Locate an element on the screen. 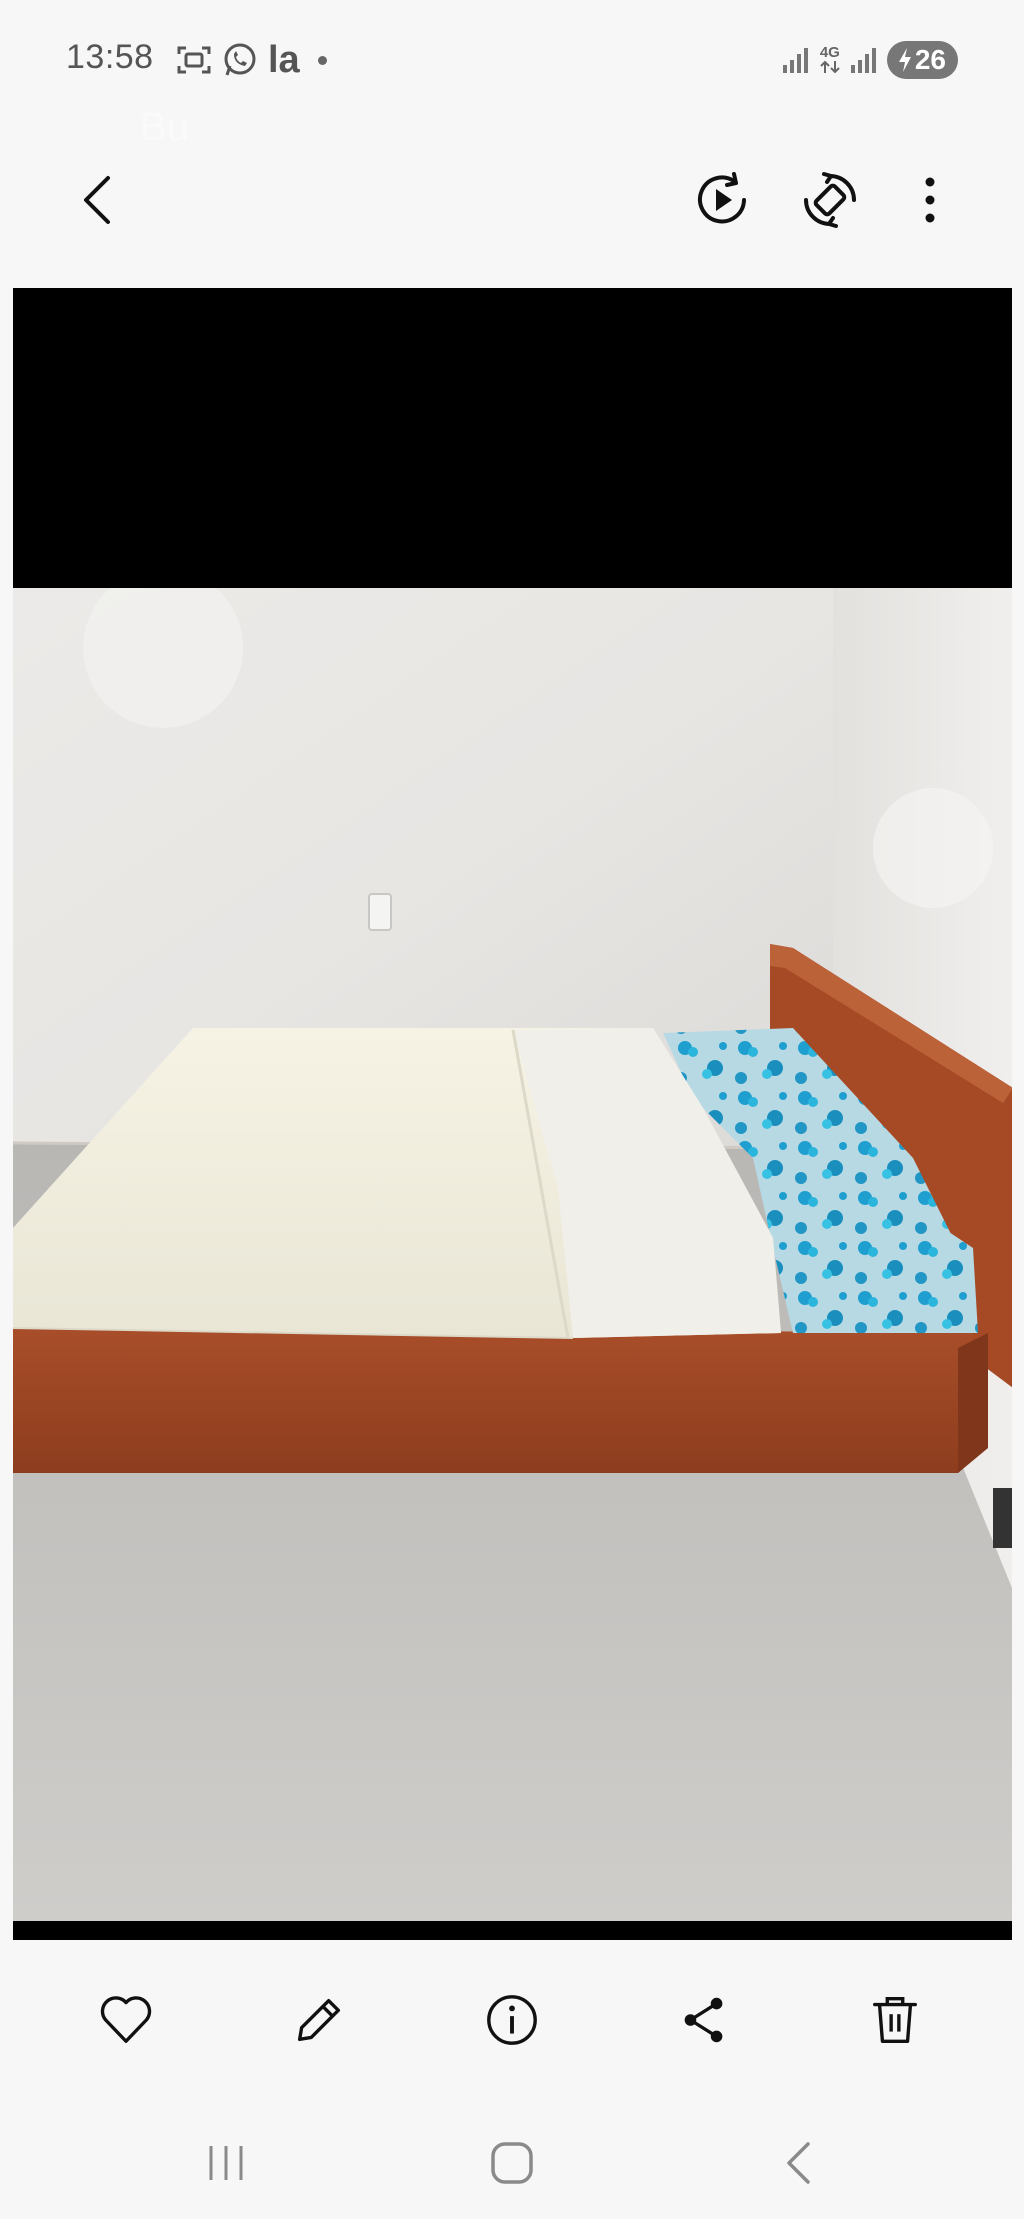 This screenshot has width=1024, height=2219. system-nav-bar is located at coordinates (512, 2157).